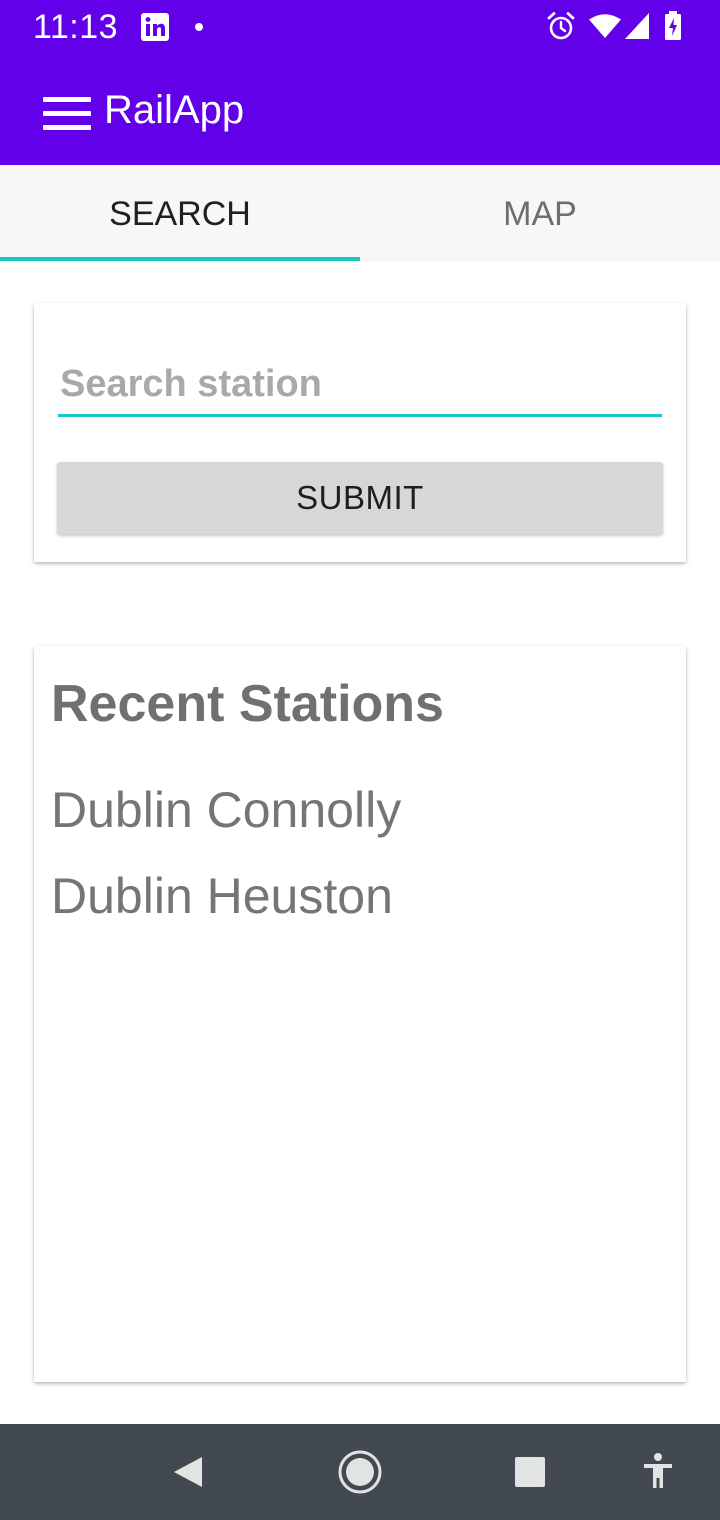 This screenshot has height=1520, width=720. I want to click on status-bar: 11:13, so click(360, 28).